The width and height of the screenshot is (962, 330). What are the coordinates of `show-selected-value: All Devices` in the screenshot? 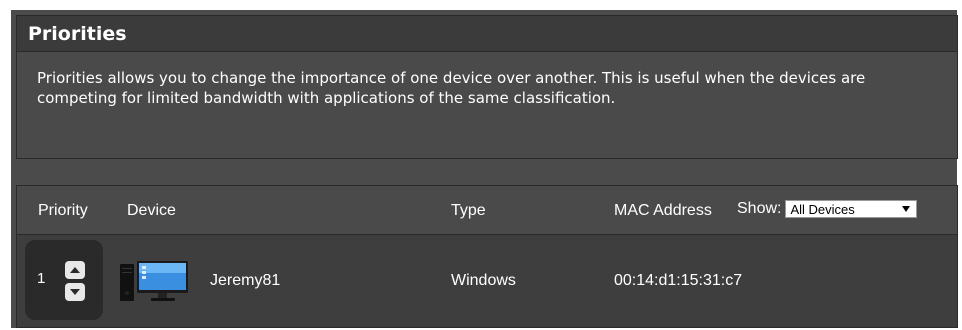 It's located at (822, 209).